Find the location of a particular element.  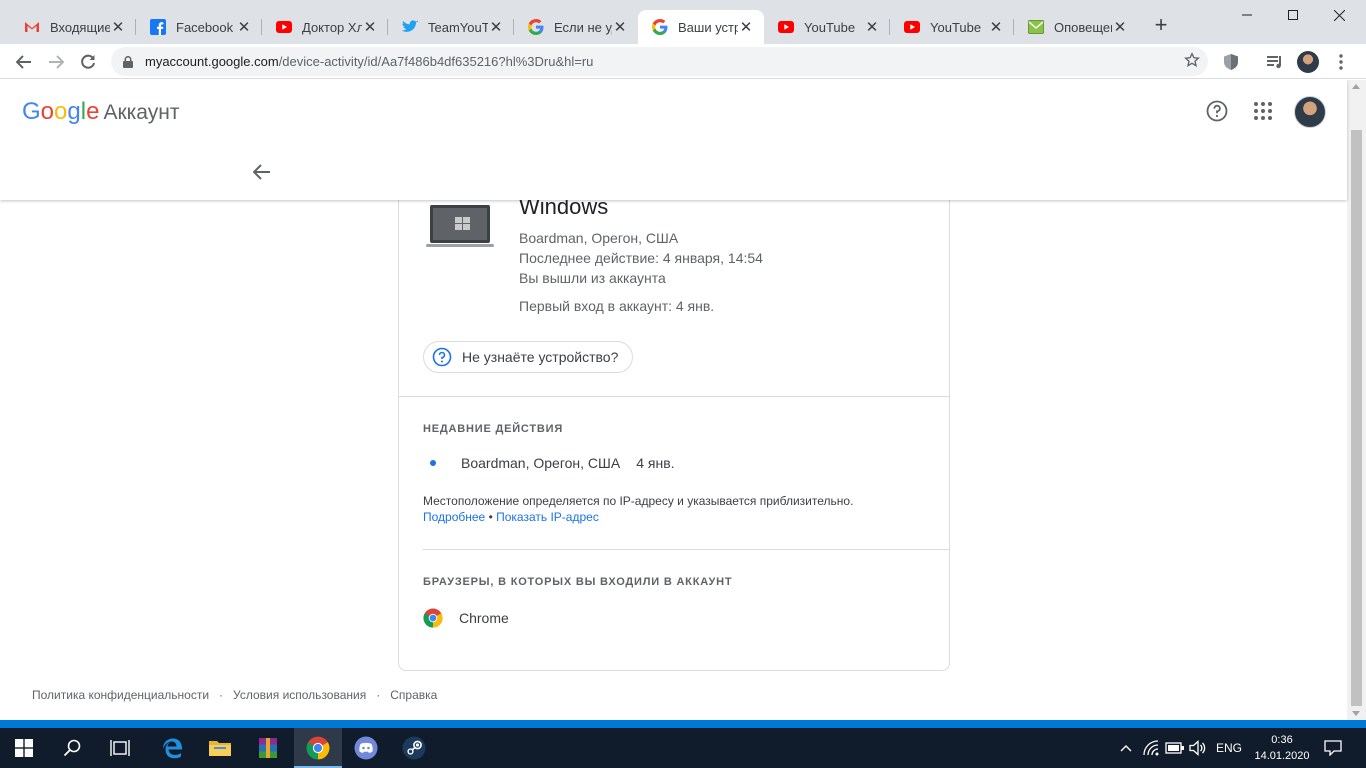

new-tab-button: + is located at coordinates (1161, 25).